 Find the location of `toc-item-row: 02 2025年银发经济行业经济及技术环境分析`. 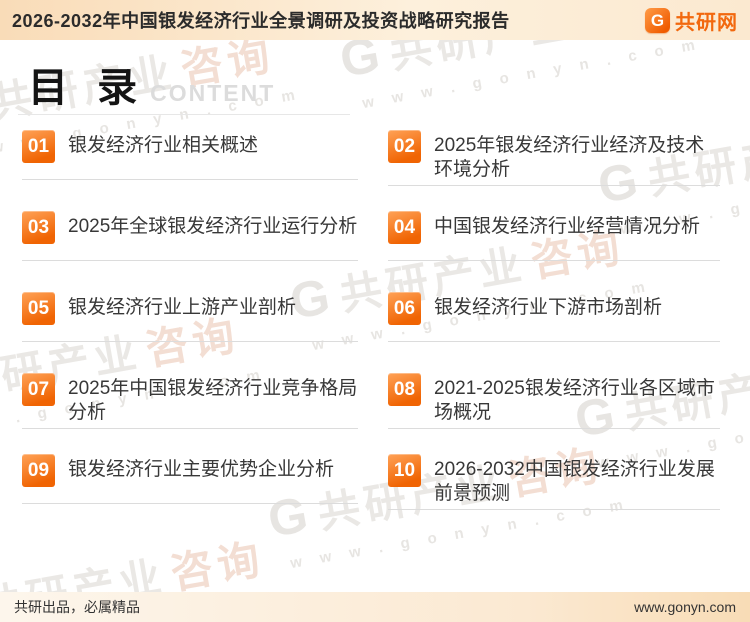

toc-item-row: 02 2025年银发经济行业经济及技术环境分析 is located at coordinates (554, 156).